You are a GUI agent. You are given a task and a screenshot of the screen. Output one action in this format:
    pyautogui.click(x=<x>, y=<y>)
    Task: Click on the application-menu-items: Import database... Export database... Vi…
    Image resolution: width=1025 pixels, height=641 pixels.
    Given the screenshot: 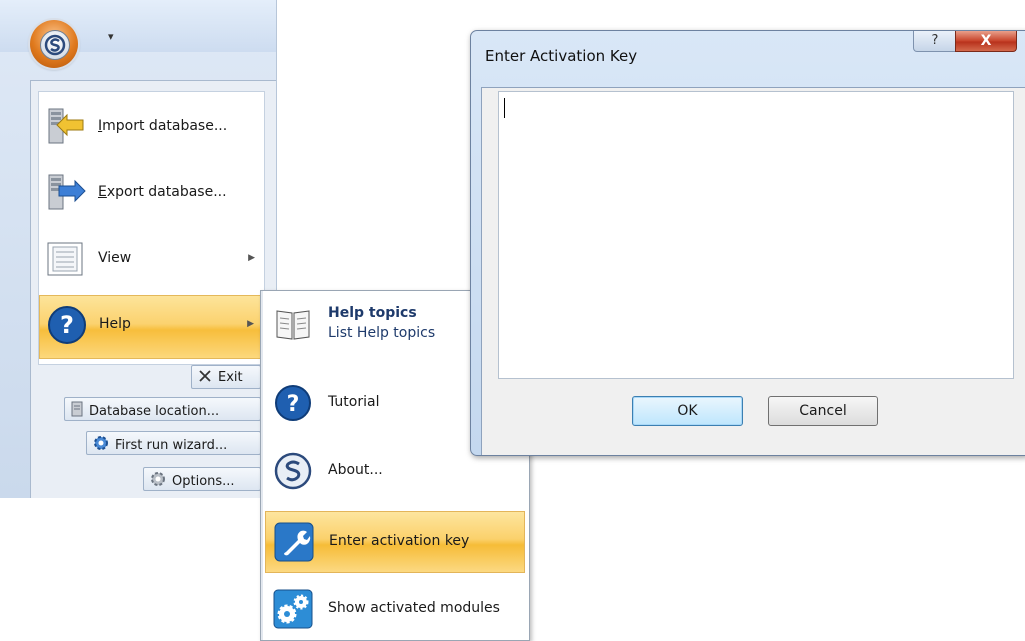 What is the action you would take?
    pyautogui.click(x=151, y=228)
    